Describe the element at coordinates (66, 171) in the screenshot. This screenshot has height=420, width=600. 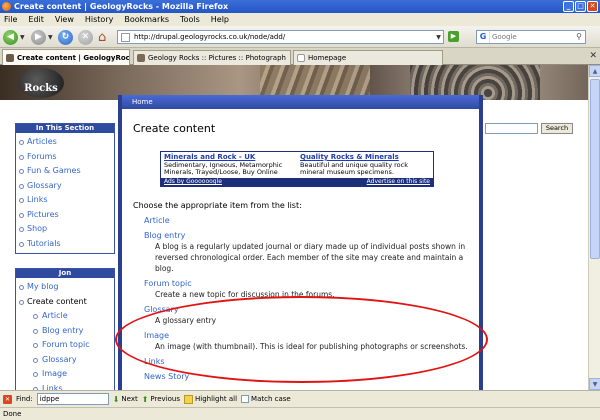
I see `nav-fun-games: Fun & Games` at that location.